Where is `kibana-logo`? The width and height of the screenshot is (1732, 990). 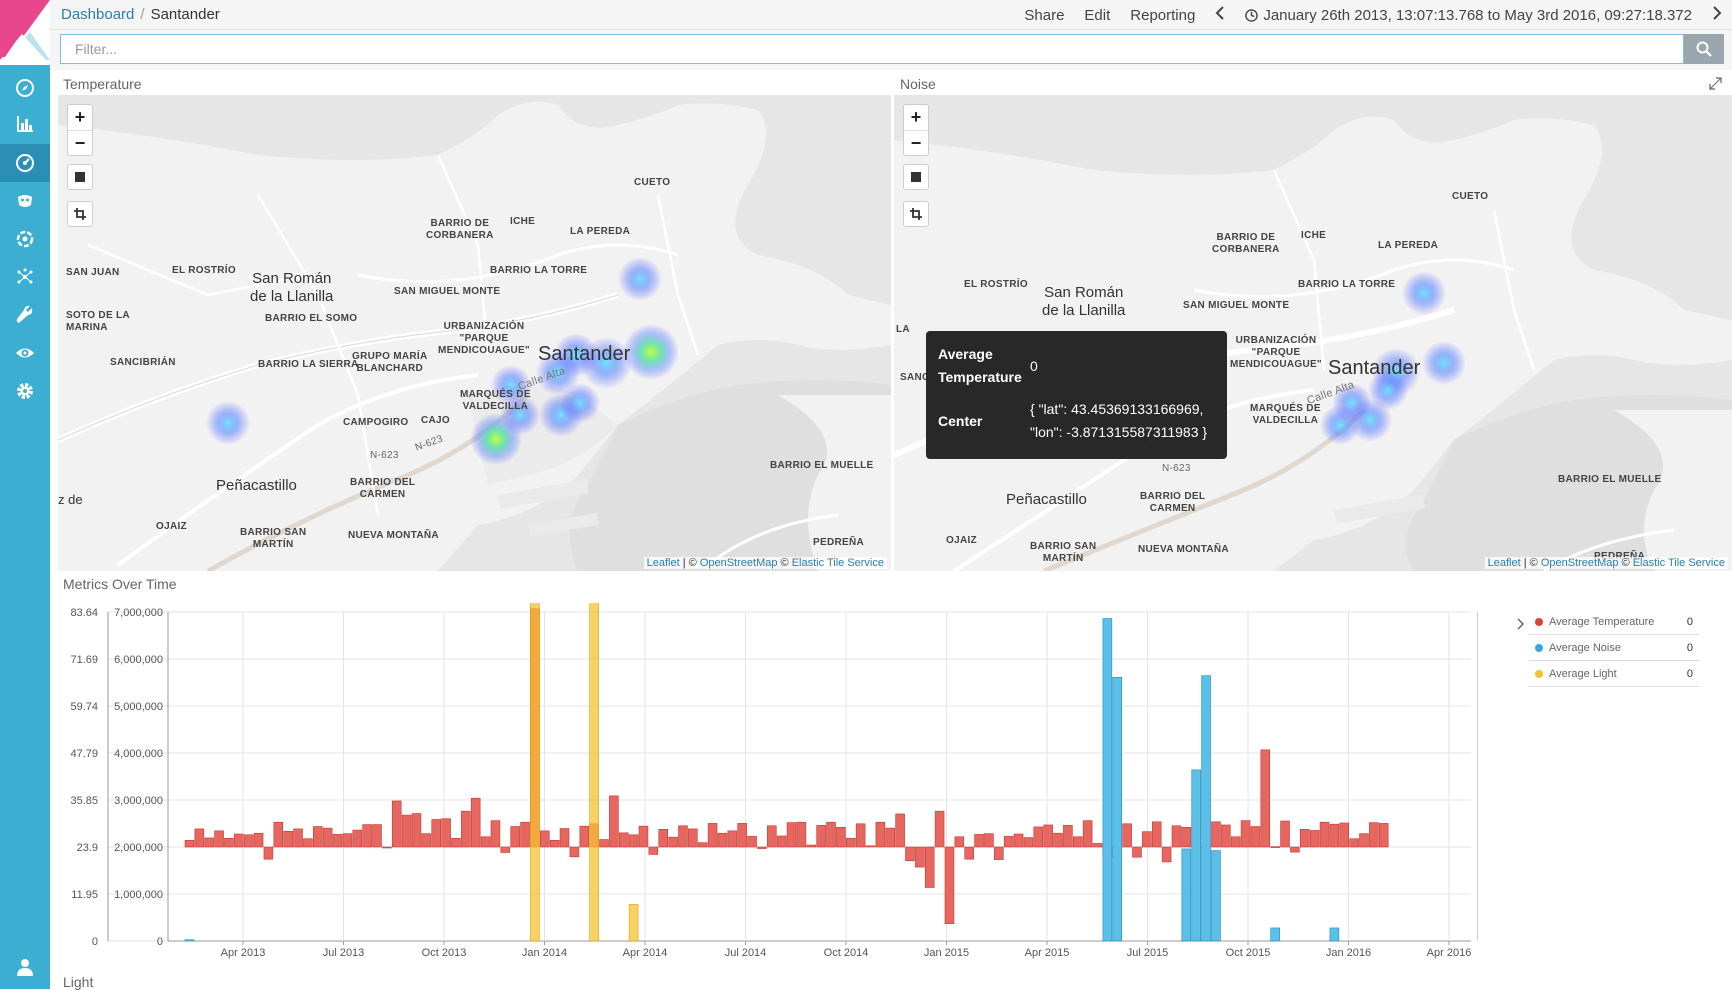
kibana-logo is located at coordinates (25, 32).